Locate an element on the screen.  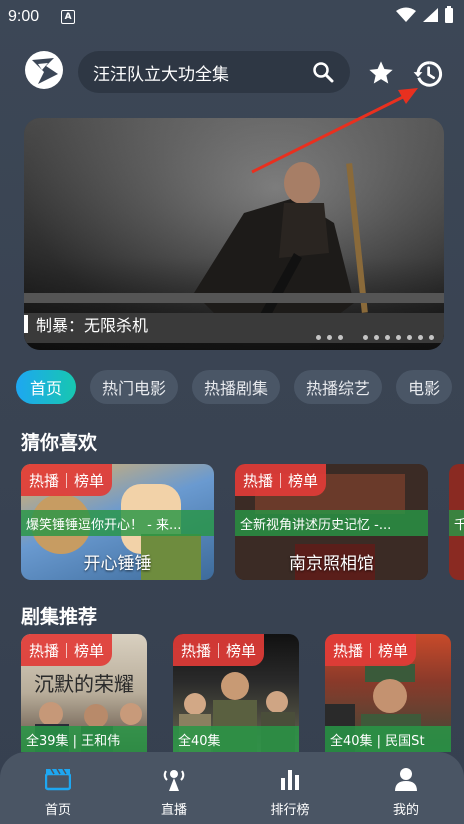
card-title: 开心锤锤 is located at coordinates (117, 564).